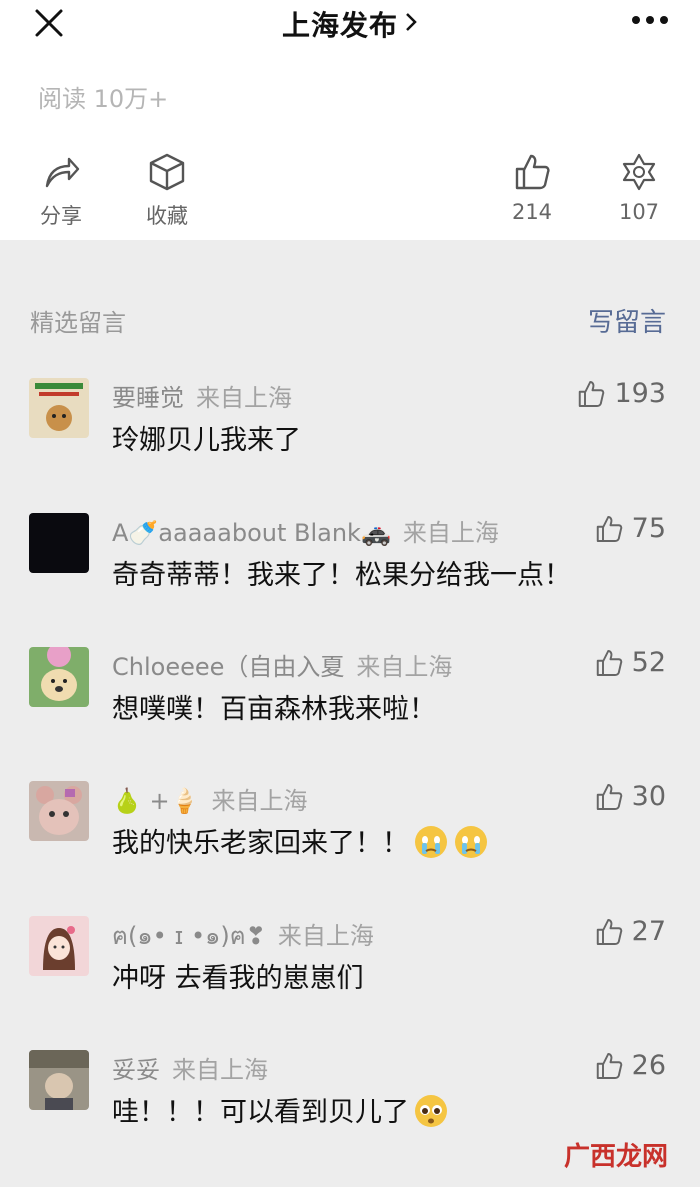  What do you see at coordinates (532, 212) in the screenshot?
I see `like-count: 214` at bounding box center [532, 212].